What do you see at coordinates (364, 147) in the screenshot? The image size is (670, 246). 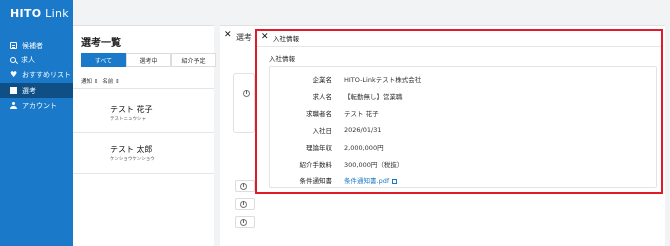 I see `row-value: 2,000,000円` at bounding box center [364, 147].